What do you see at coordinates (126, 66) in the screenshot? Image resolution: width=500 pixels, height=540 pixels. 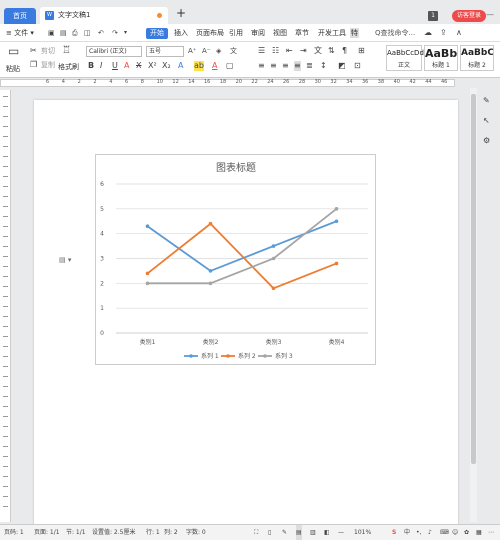 I see `font-color-quick-icon: A` at bounding box center [126, 66].